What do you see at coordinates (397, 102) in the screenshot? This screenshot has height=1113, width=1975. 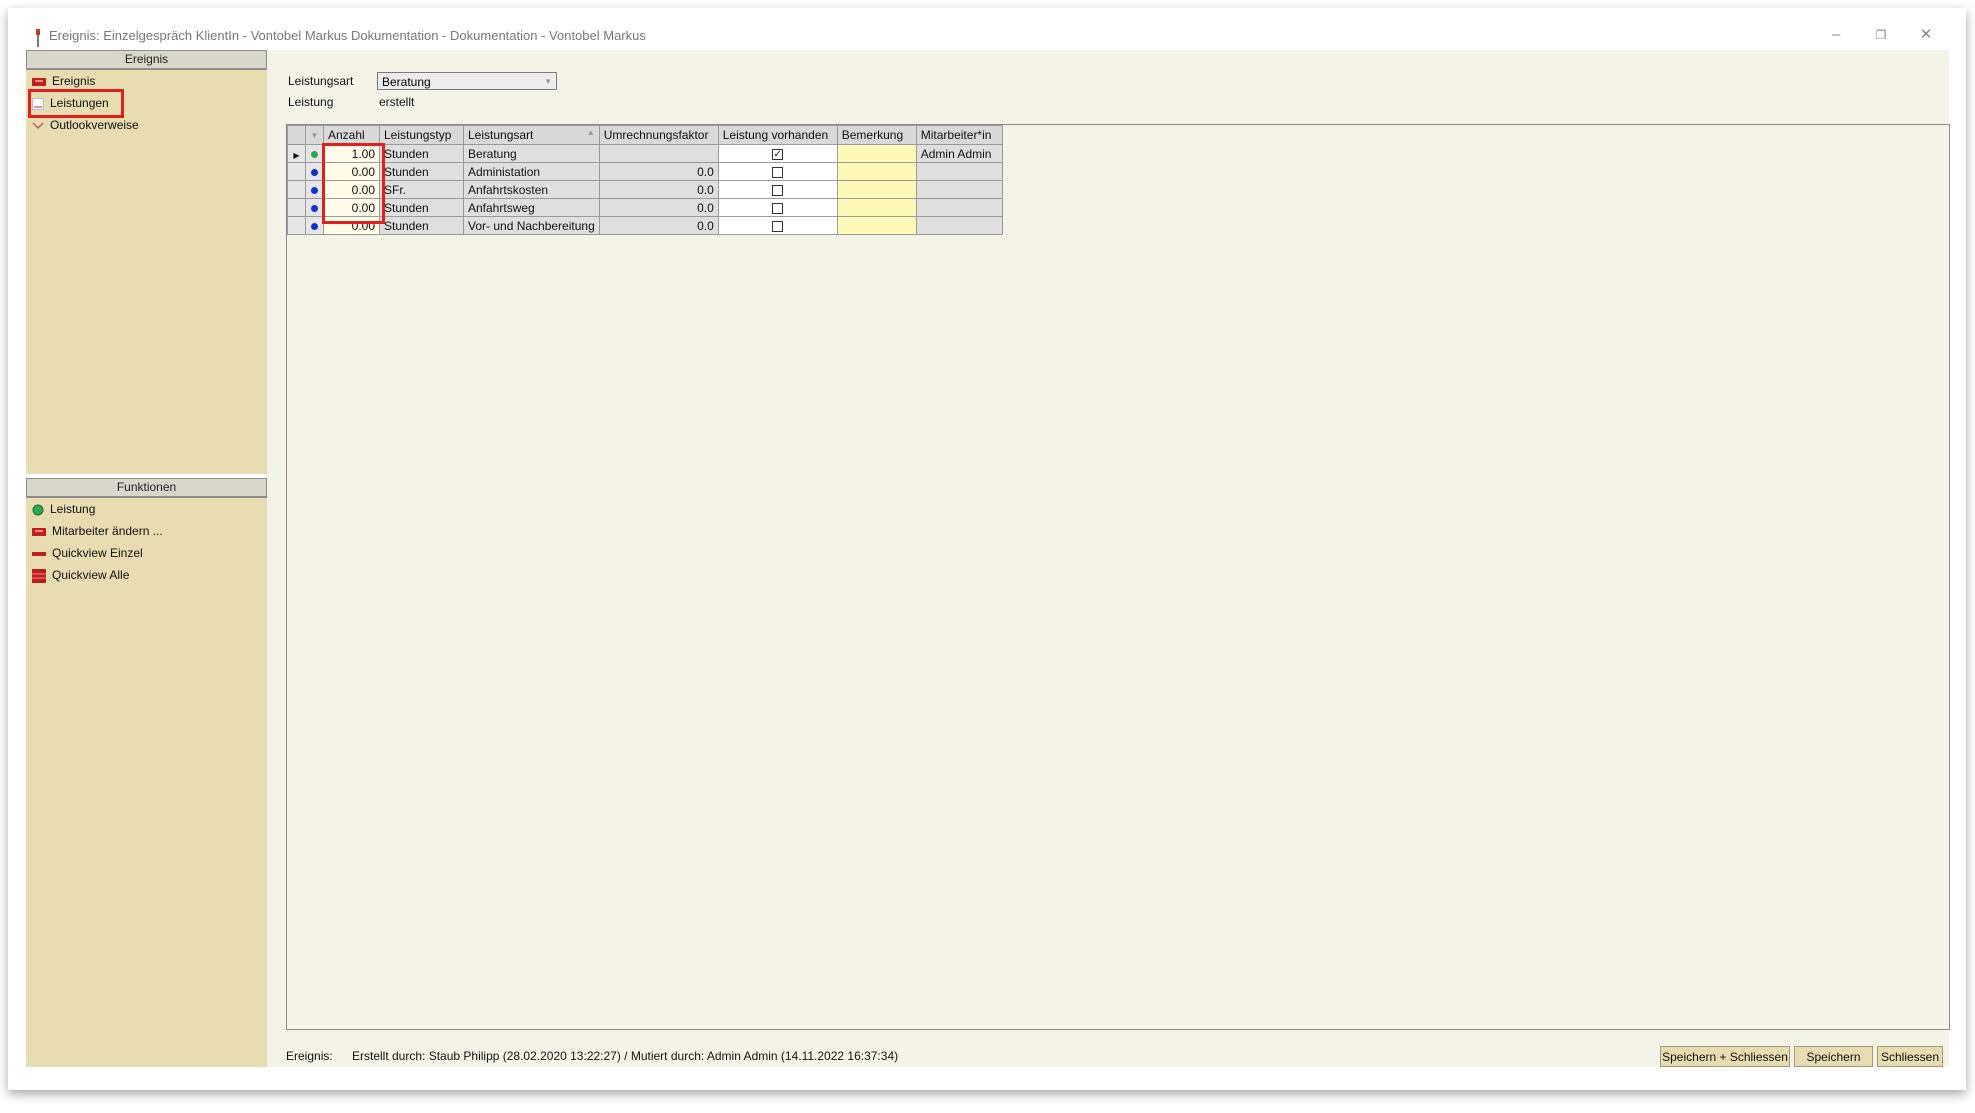 I see `leistung-status-value: erstellt` at bounding box center [397, 102].